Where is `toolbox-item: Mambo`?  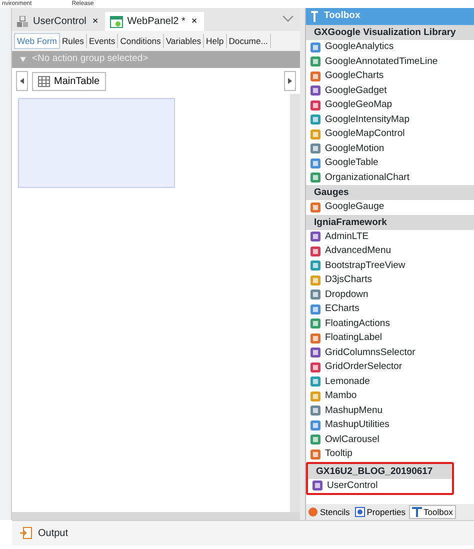 toolbox-item: Mambo is located at coordinates (390, 396).